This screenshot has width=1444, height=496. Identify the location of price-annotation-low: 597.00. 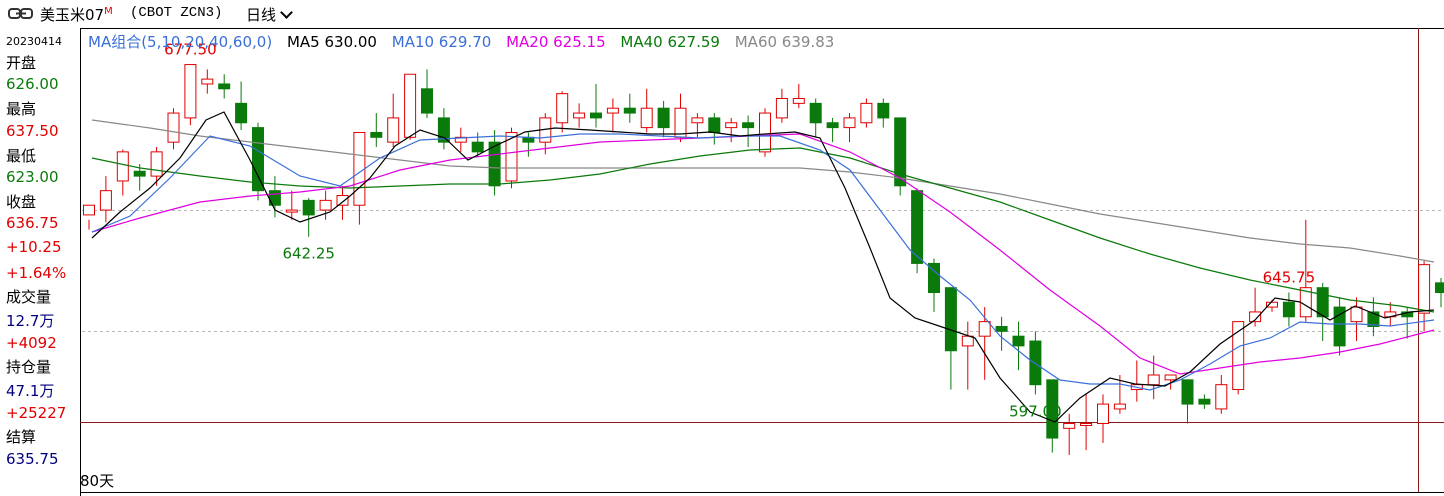
(1035, 411).